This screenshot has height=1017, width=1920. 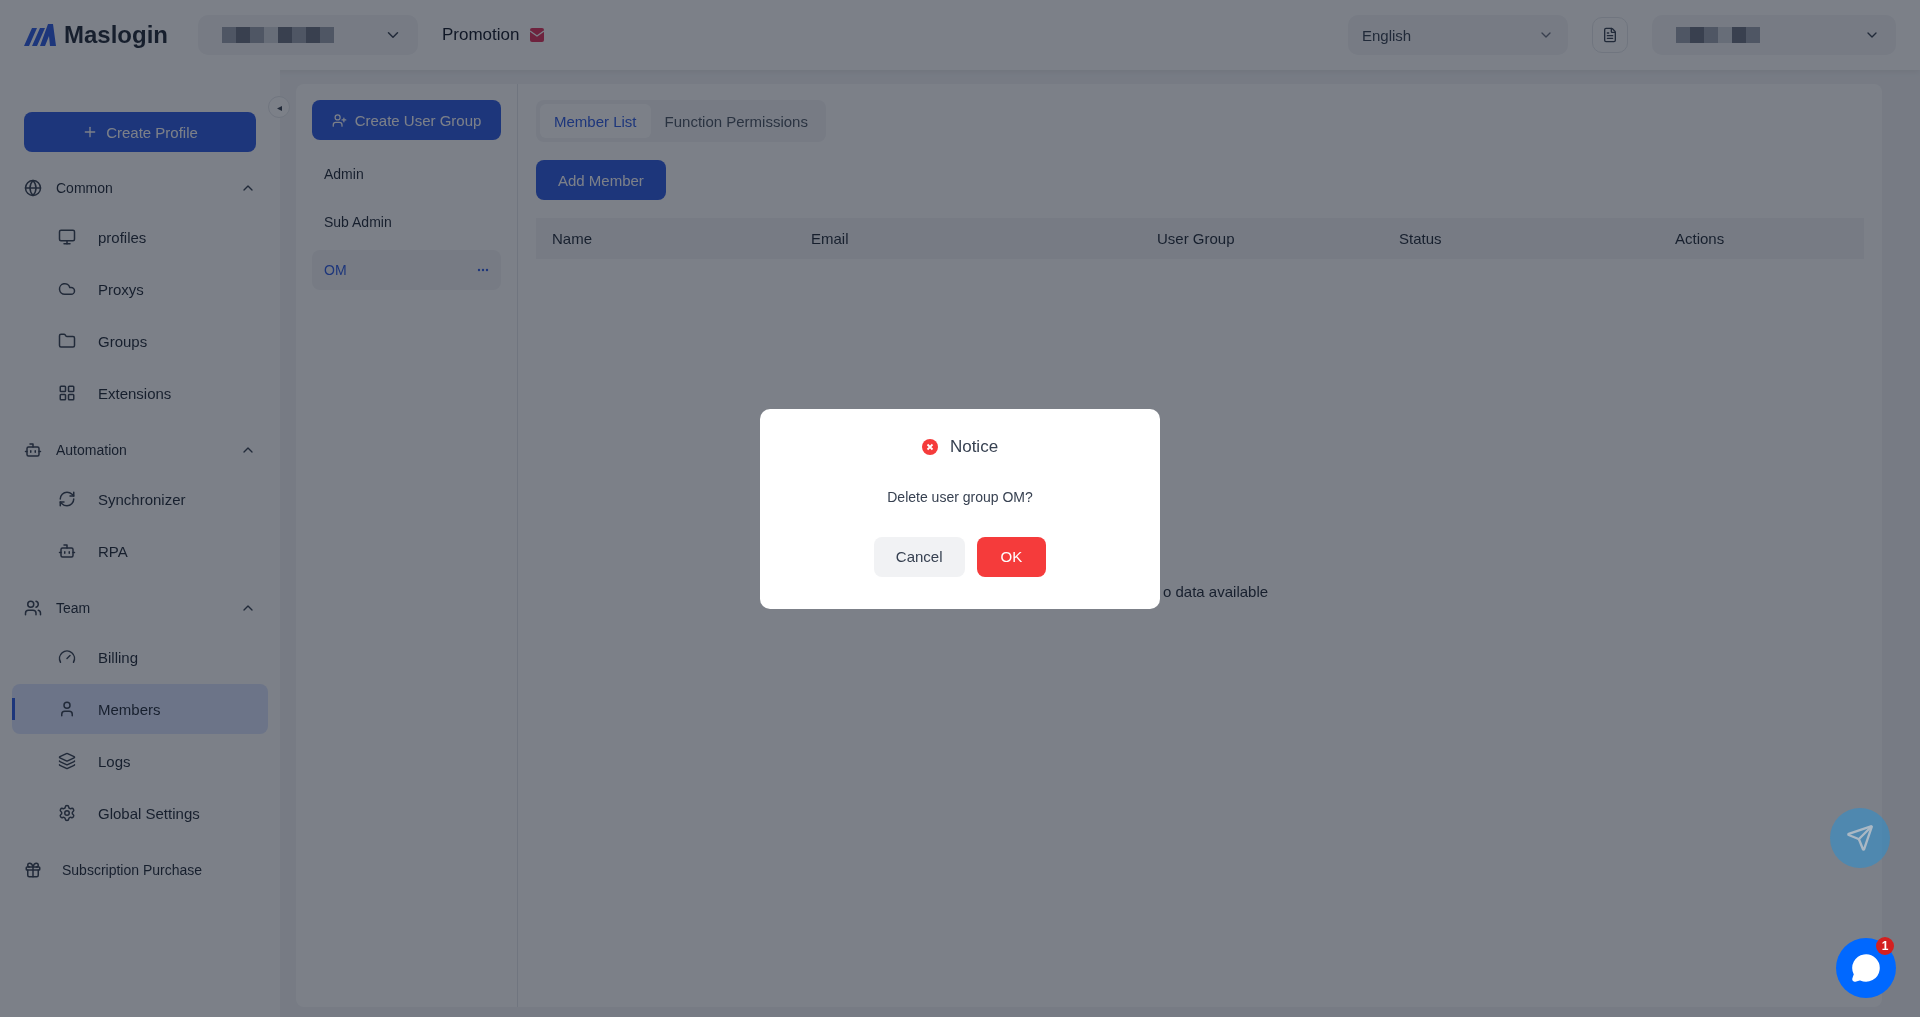 What do you see at coordinates (140, 551) in the screenshot?
I see `sidebar-item: RPA` at bounding box center [140, 551].